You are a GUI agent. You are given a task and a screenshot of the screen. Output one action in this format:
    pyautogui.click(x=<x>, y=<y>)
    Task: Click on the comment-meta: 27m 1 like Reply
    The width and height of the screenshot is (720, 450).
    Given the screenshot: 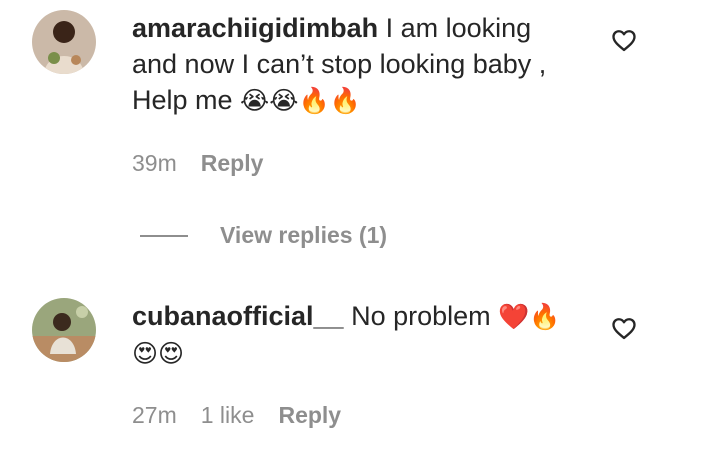 What is the action you would take?
    pyautogui.click(x=236, y=415)
    